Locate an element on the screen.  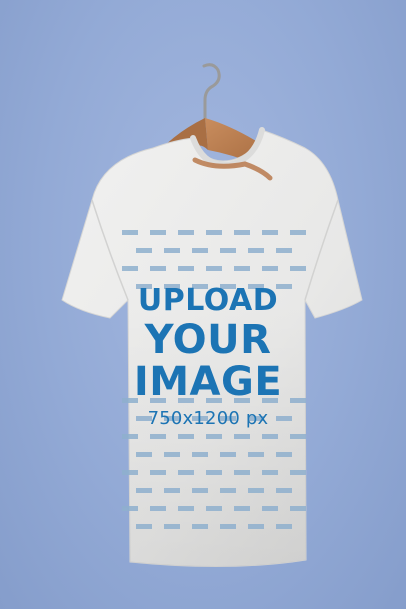
placeholder-line-your: YOUR is located at coordinates (208, 340).